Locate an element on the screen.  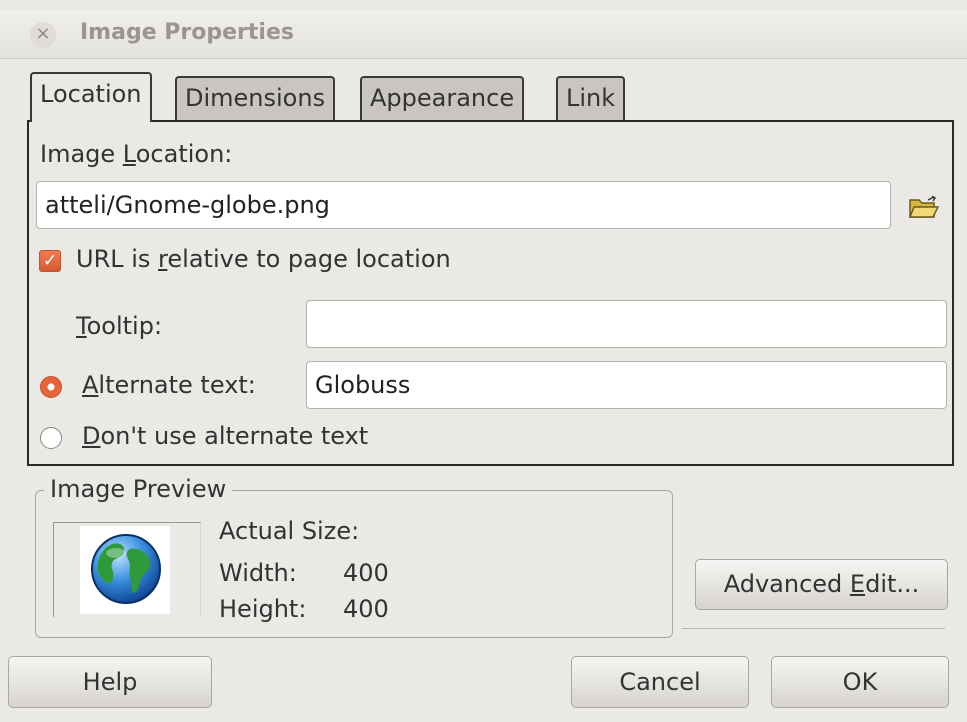
tooltip-label: Tooltip: is located at coordinates (119, 326).